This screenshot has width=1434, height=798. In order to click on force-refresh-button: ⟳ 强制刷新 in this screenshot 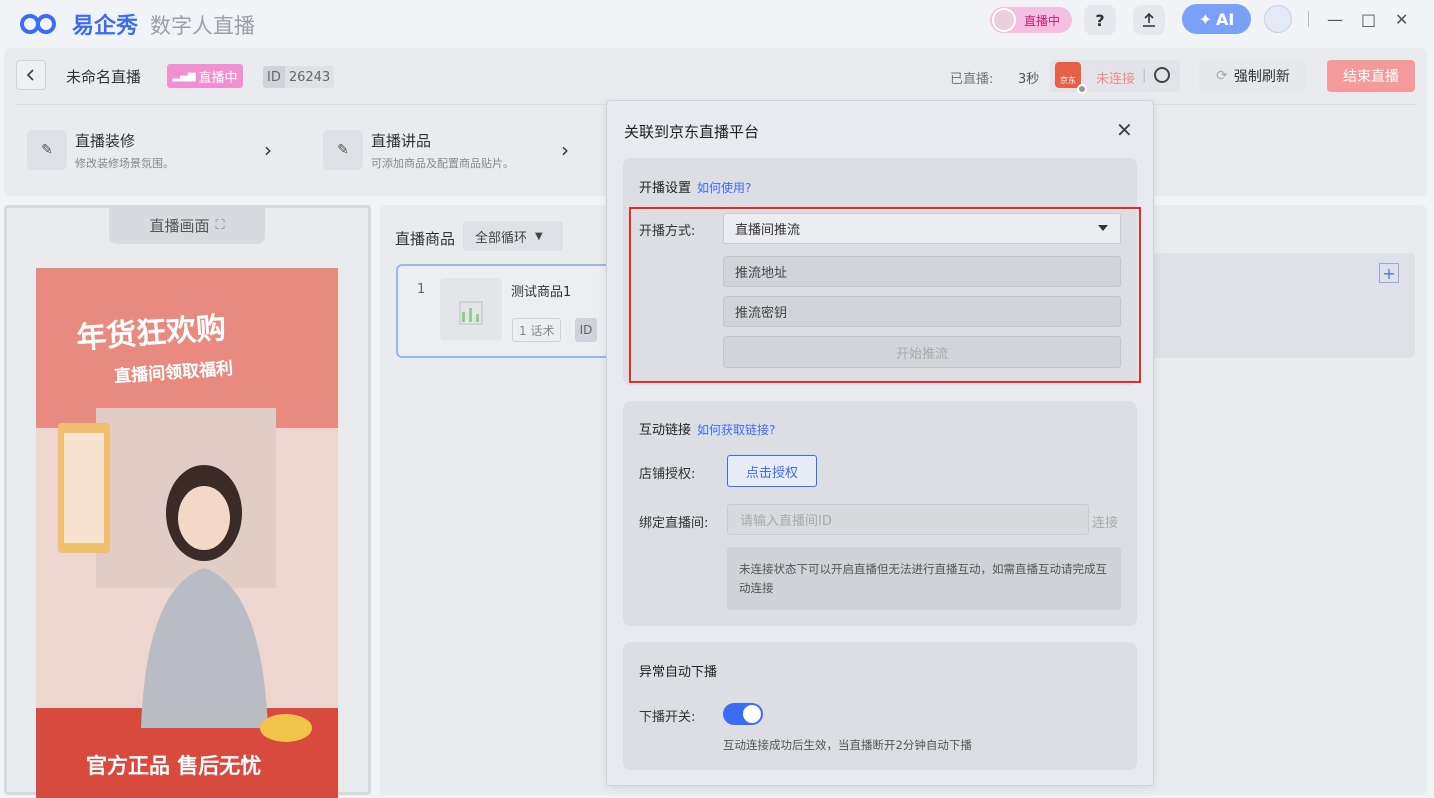, I will do `click(1253, 76)`.